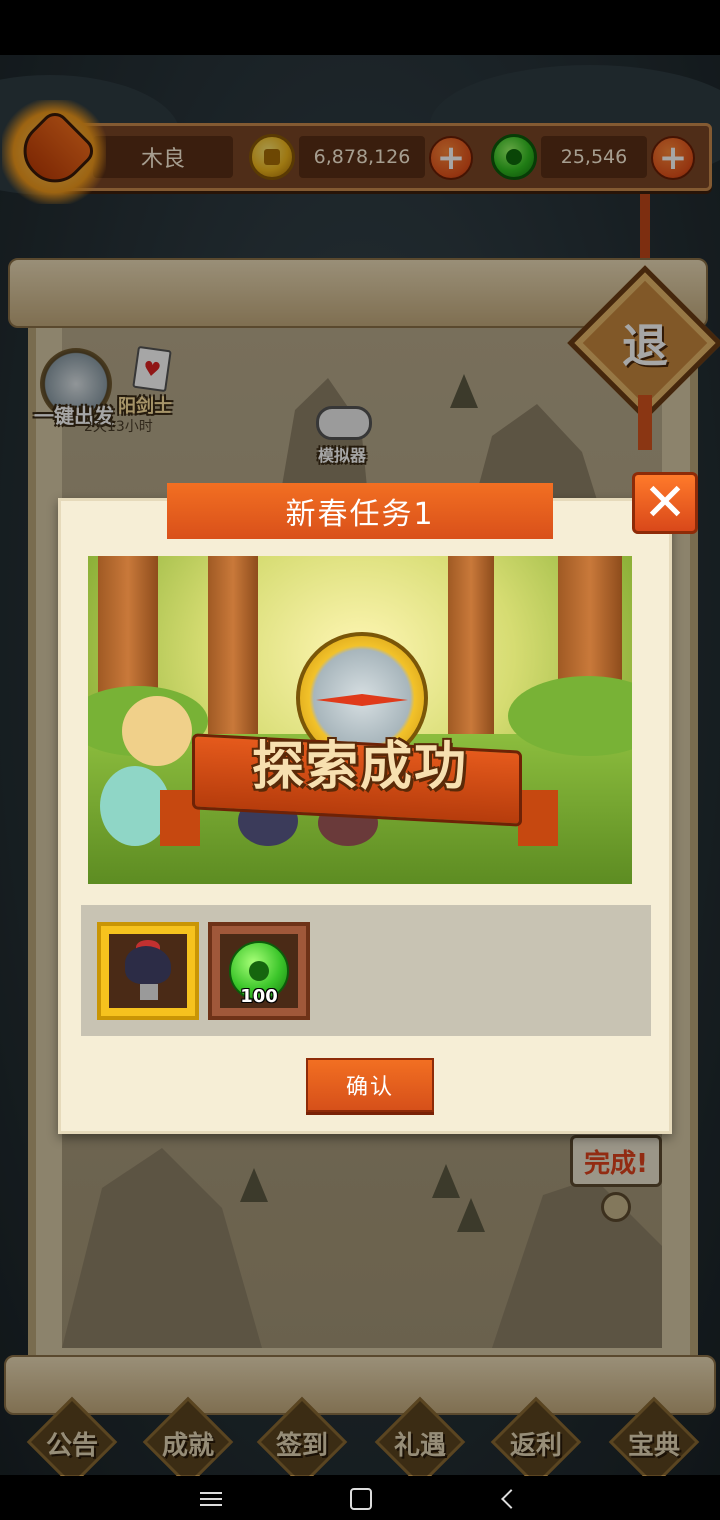 This screenshot has width=720, height=1520. What do you see at coordinates (538, 818) in the screenshot?
I see `ribbon-tail-right` at bounding box center [538, 818].